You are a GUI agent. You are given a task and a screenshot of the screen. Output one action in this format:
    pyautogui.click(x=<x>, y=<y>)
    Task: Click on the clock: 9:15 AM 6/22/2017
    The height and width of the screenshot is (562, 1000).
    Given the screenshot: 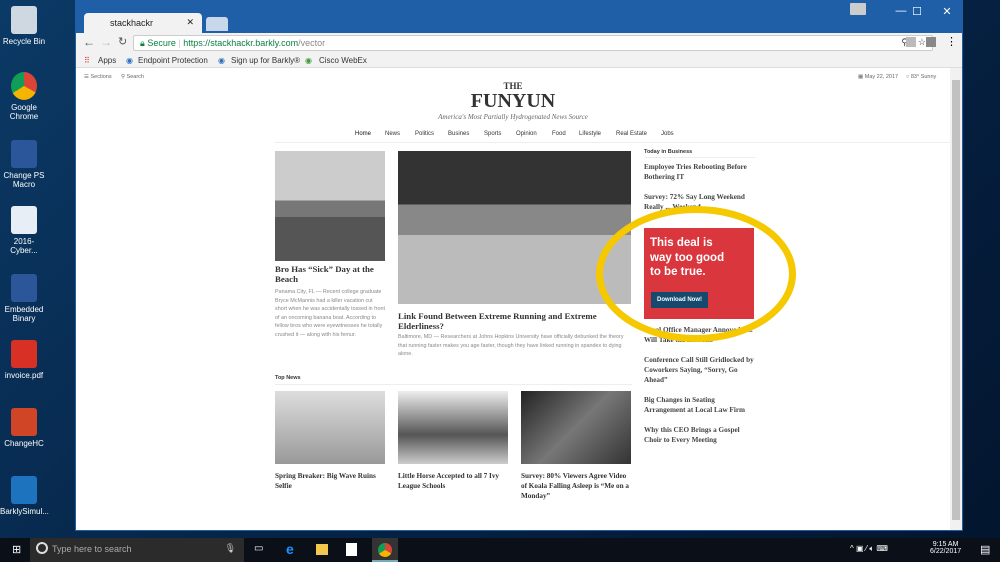 What is the action you would take?
    pyautogui.click(x=945, y=548)
    